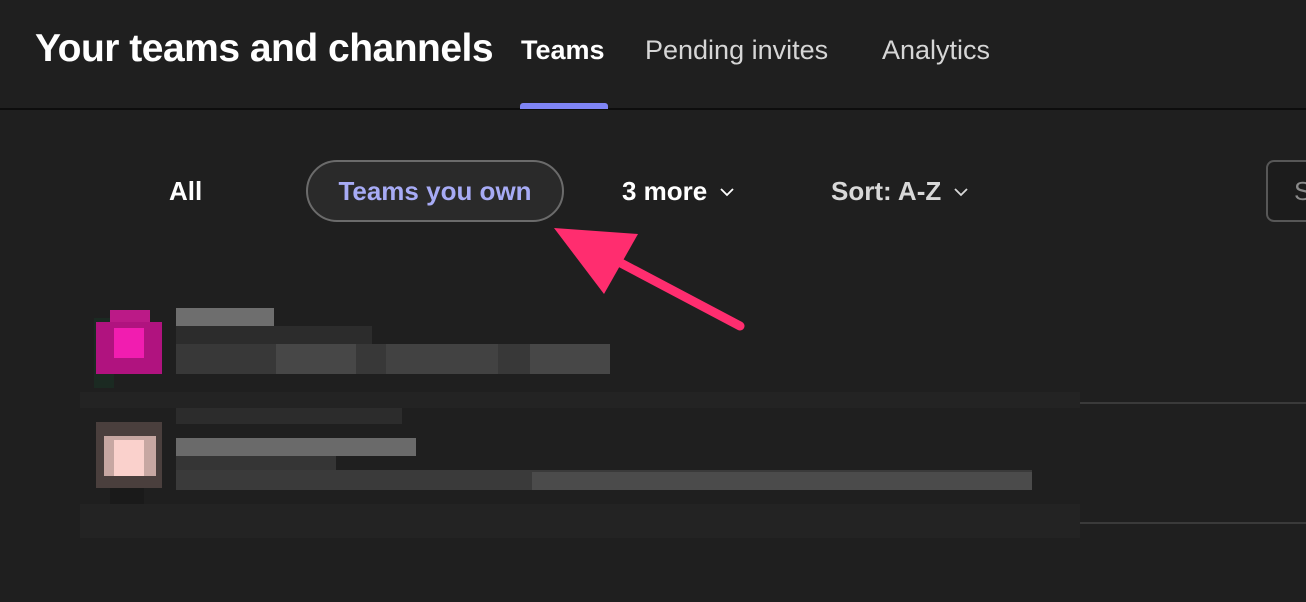 The width and height of the screenshot is (1306, 602). I want to click on tab-pending-invites: Pending invites, so click(736, 50).